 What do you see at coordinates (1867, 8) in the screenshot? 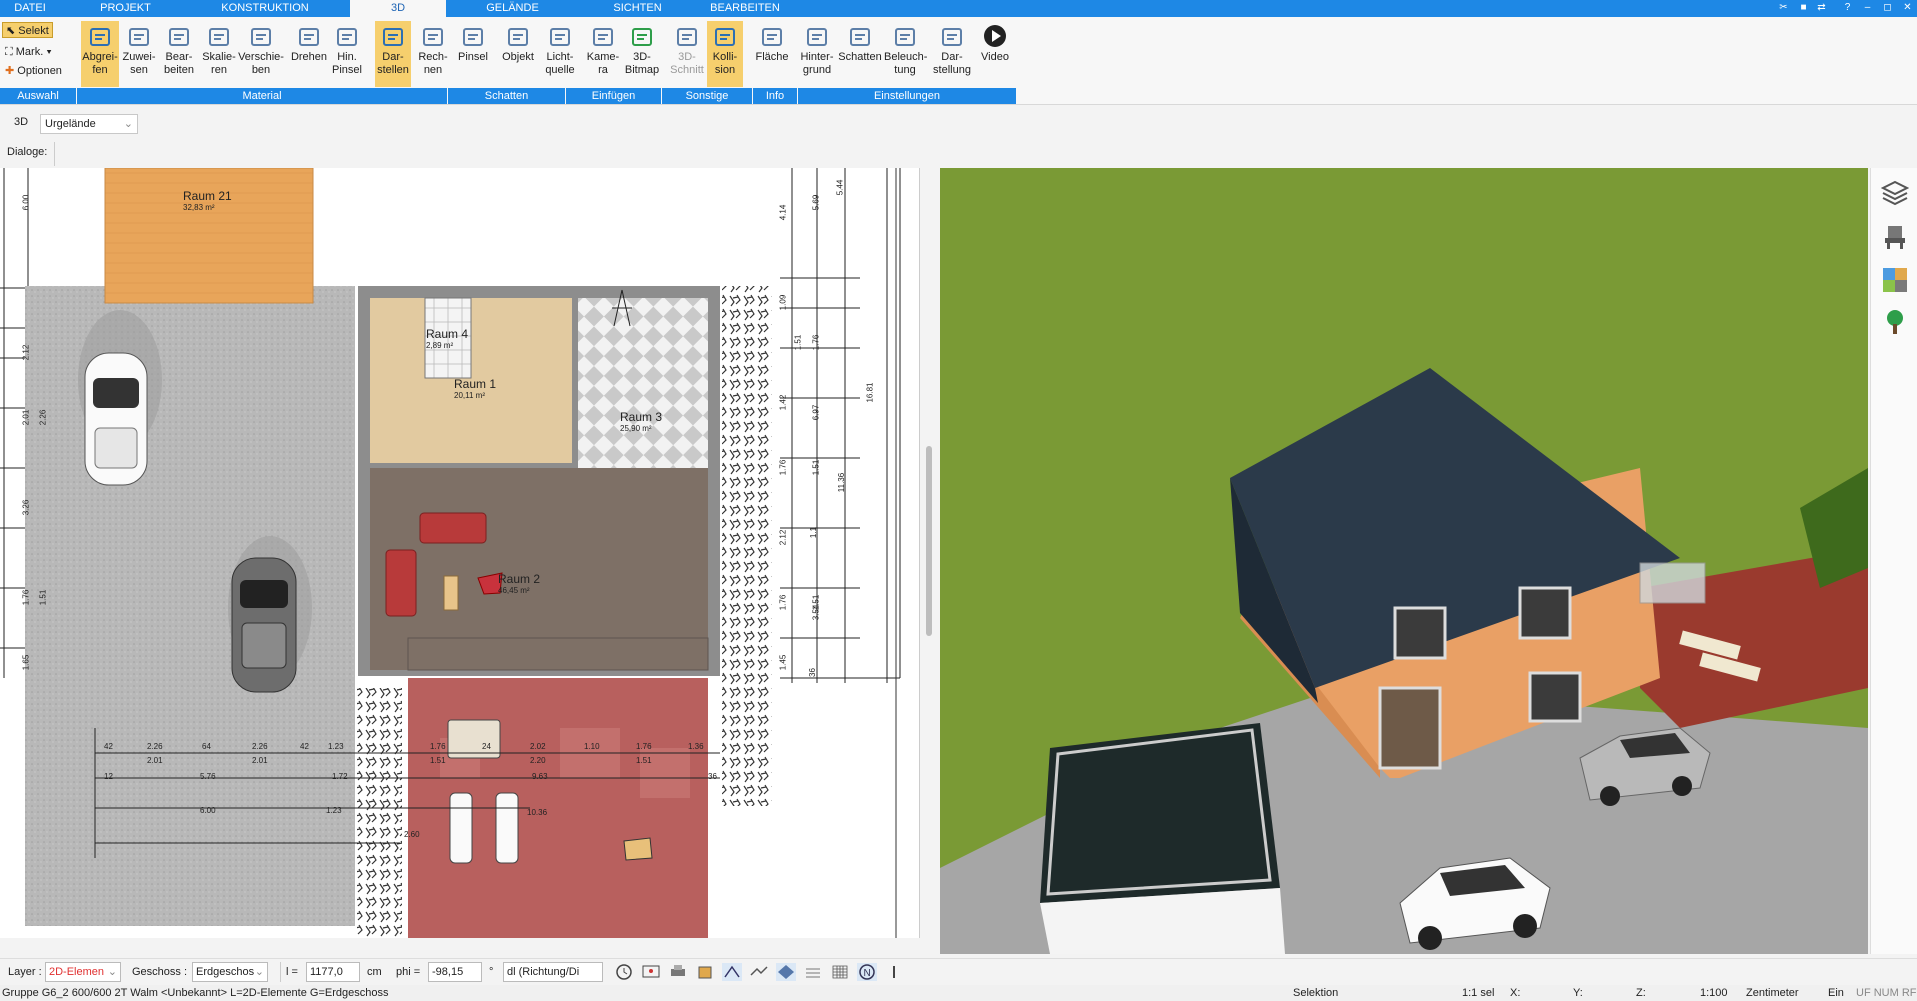
I see `minimize-icon: –` at bounding box center [1867, 8].